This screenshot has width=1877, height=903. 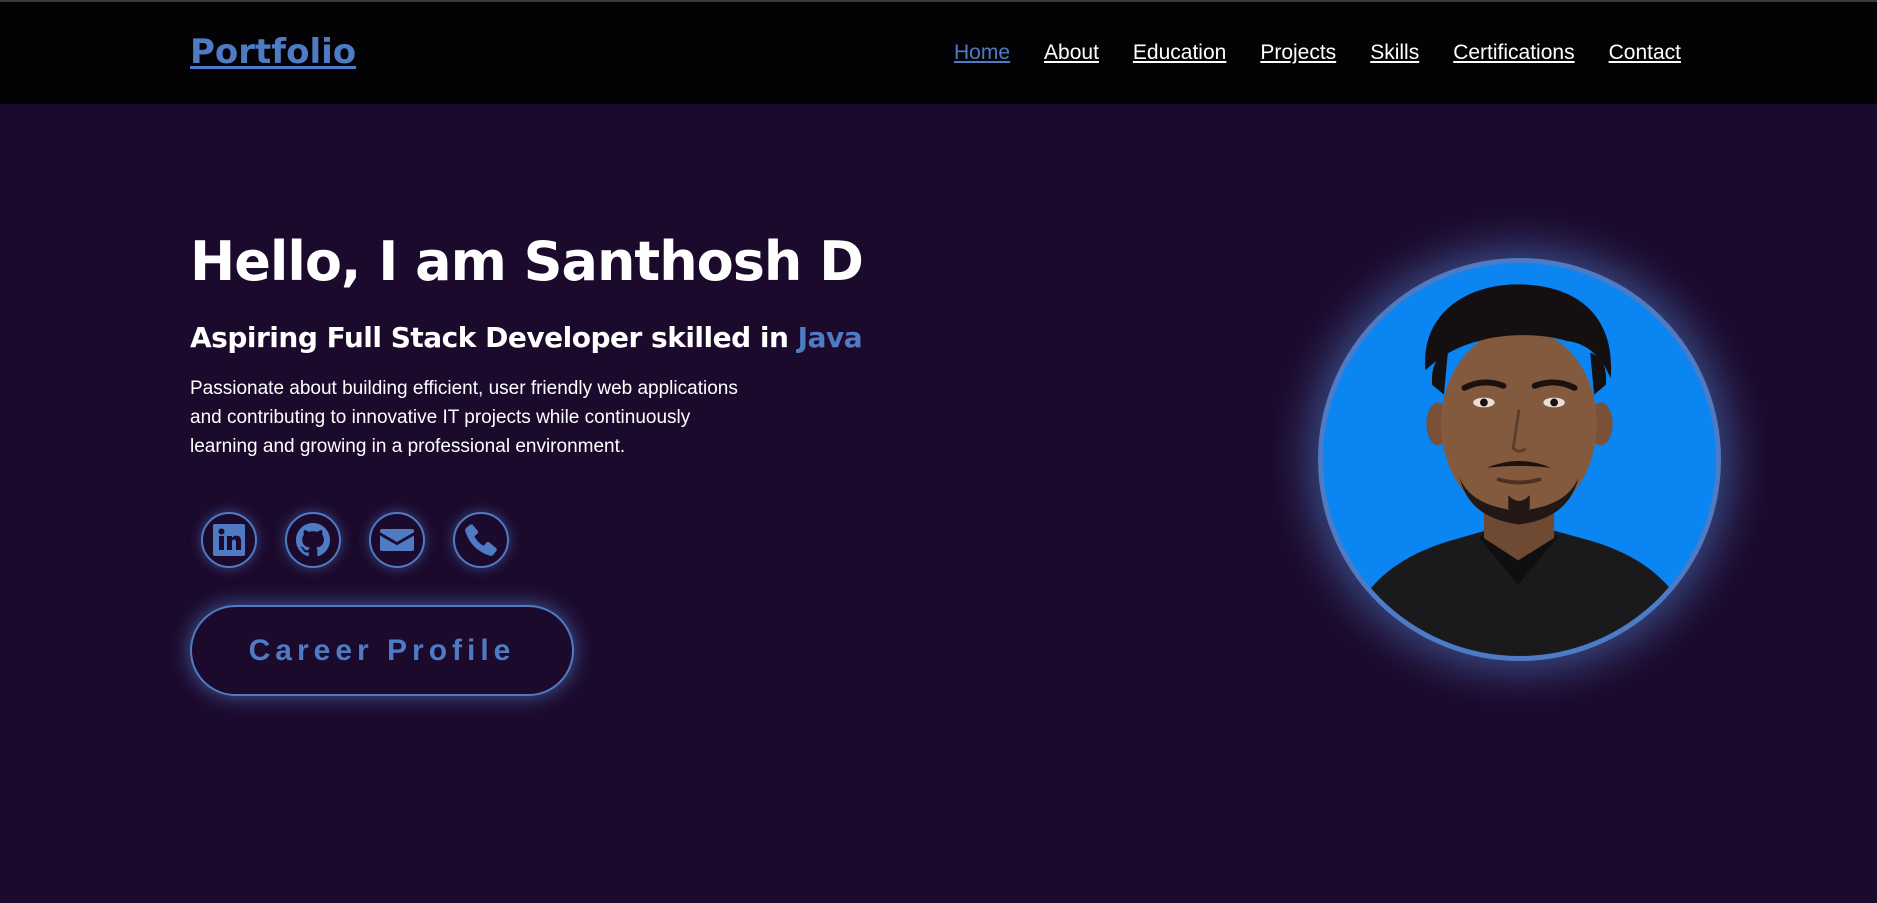 I want to click on github-icon, so click(x=313, y=540).